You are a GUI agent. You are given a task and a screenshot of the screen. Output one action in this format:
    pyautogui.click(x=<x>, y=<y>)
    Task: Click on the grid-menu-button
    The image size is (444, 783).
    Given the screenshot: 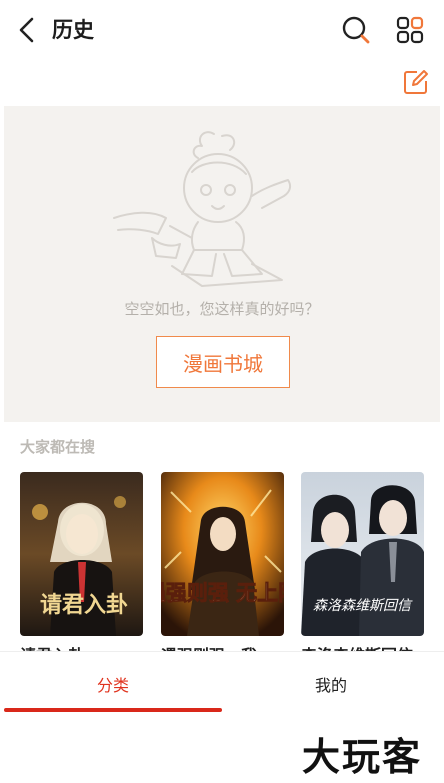 What is the action you would take?
    pyautogui.click(x=410, y=30)
    